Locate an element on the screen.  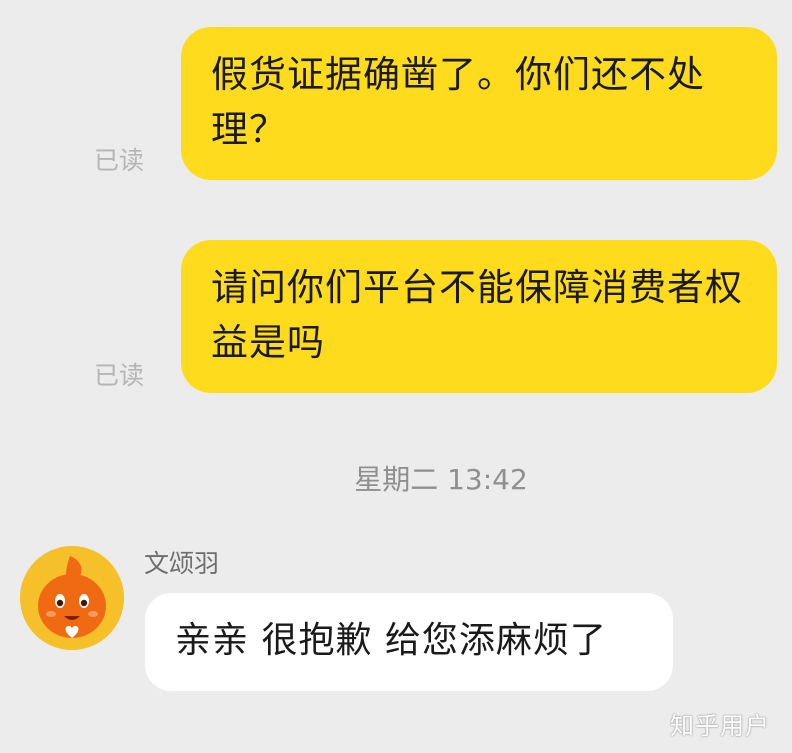
sender-name: 文颂羽 is located at coordinates (182, 563).